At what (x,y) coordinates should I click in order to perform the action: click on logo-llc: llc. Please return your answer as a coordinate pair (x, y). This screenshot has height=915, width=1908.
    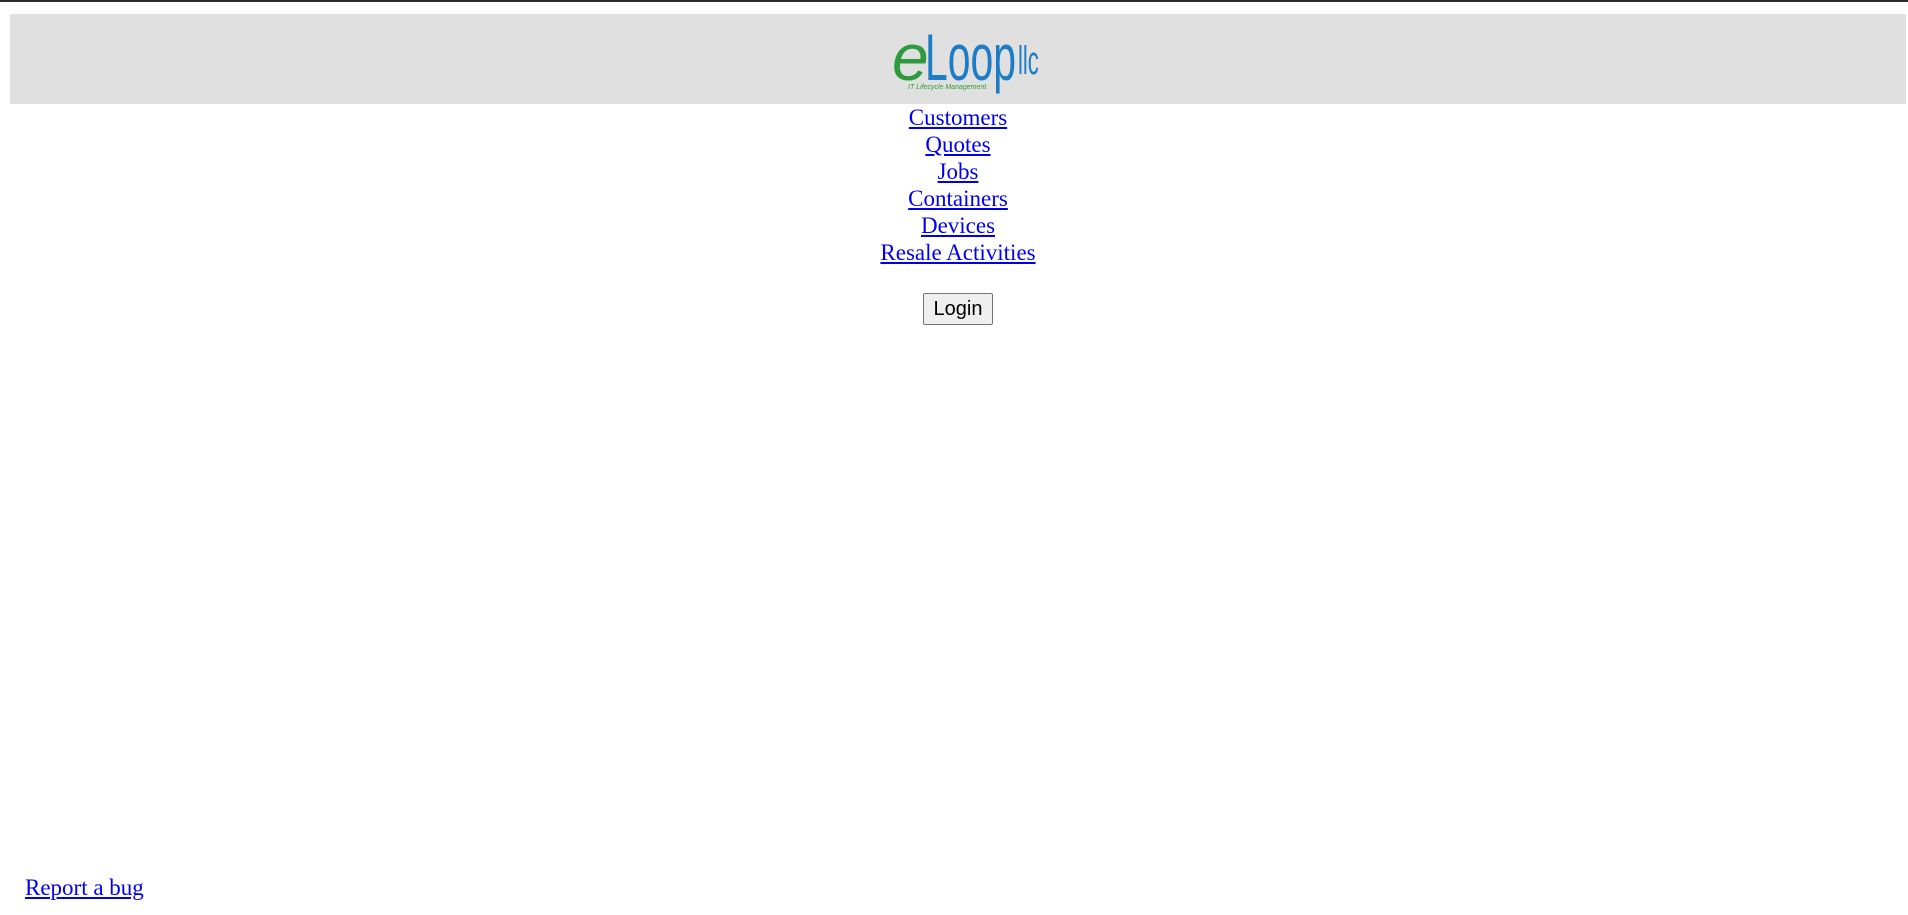
    Looking at the image, I should click on (1028, 60).